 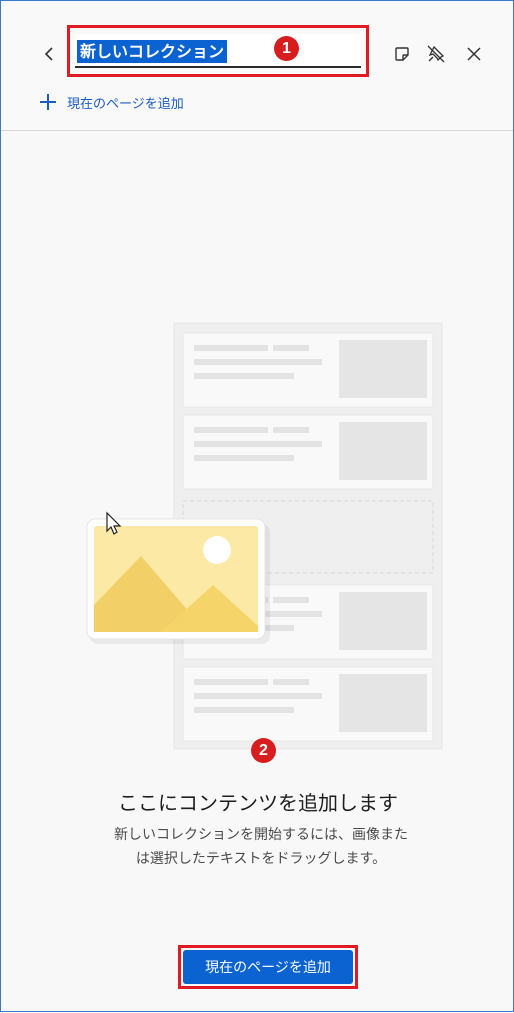 I want to click on collections-header: 新しいコレクション 1 現在のページを追加, so click(x=257, y=66).